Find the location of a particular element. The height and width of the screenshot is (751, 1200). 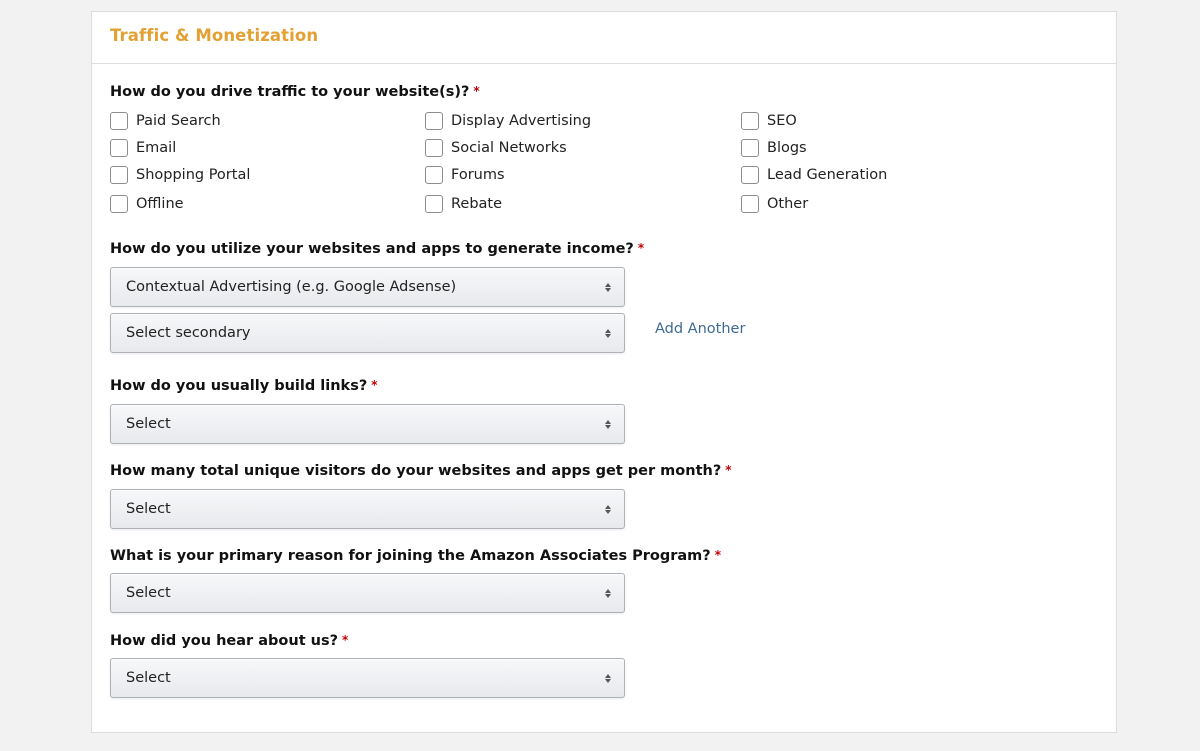

hear-question-text: How did you hear about us? is located at coordinates (224, 641).